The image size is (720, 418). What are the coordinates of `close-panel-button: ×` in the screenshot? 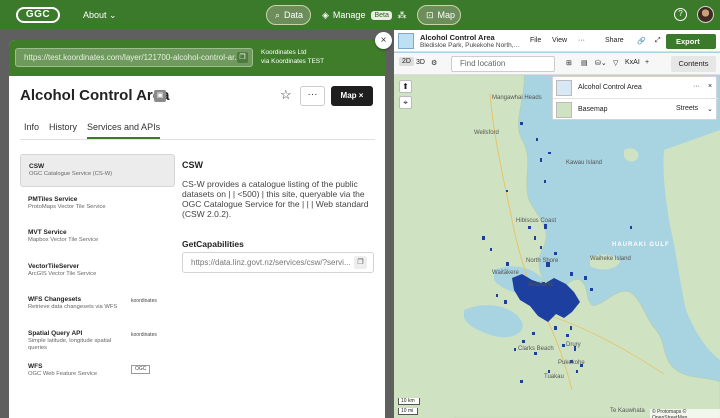 It's located at (383, 40).